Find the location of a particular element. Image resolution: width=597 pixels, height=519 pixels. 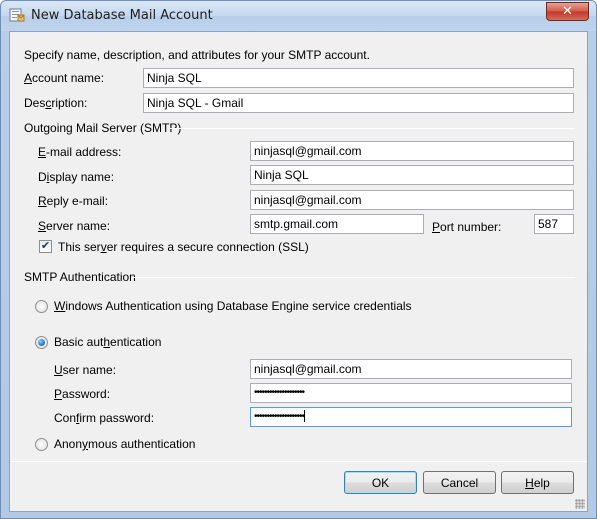

reply-email-label: Reply e-mail: is located at coordinates (73, 201).